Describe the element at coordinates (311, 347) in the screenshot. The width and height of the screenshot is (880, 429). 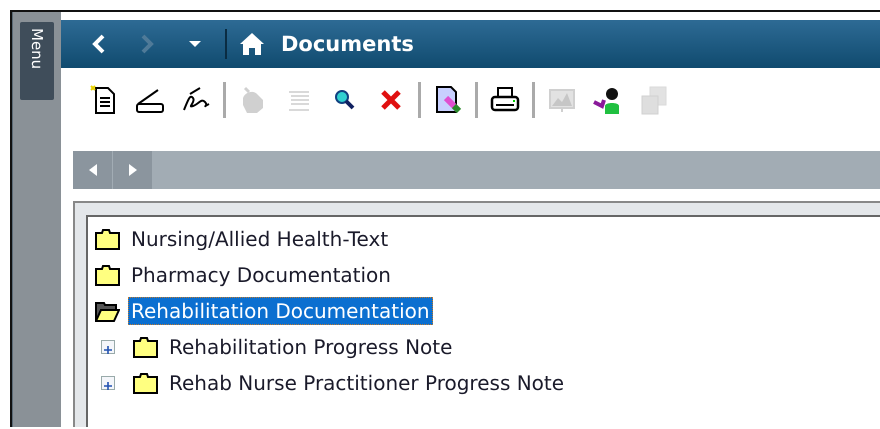
I see `tree-item: Rehabilitation Progress Note` at that location.